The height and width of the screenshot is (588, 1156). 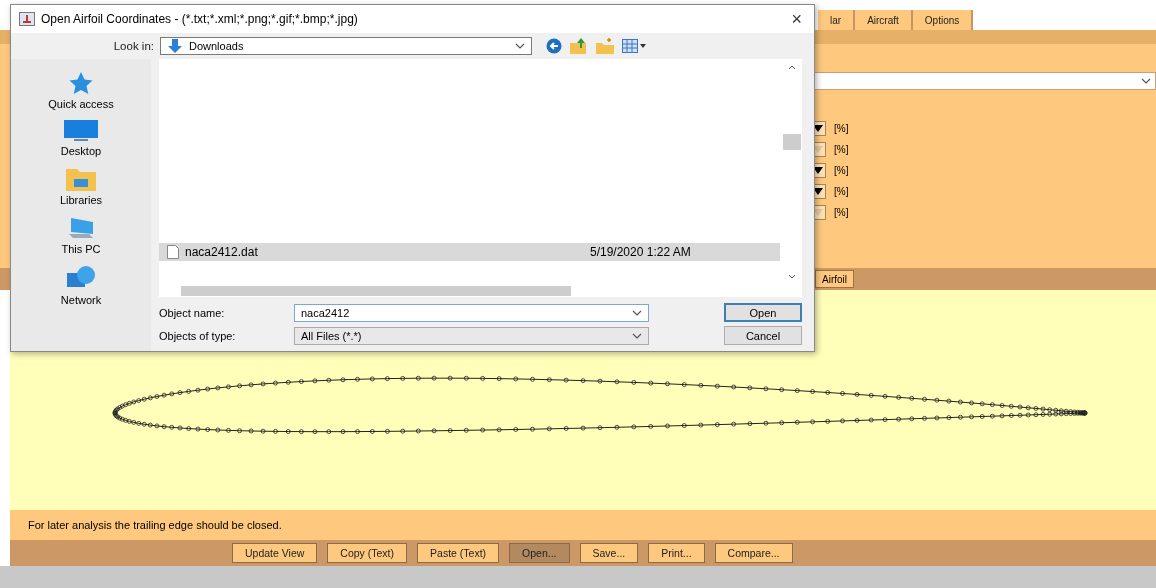 What do you see at coordinates (367, 553) in the screenshot?
I see `toolbar-button: Copy (Text)` at bounding box center [367, 553].